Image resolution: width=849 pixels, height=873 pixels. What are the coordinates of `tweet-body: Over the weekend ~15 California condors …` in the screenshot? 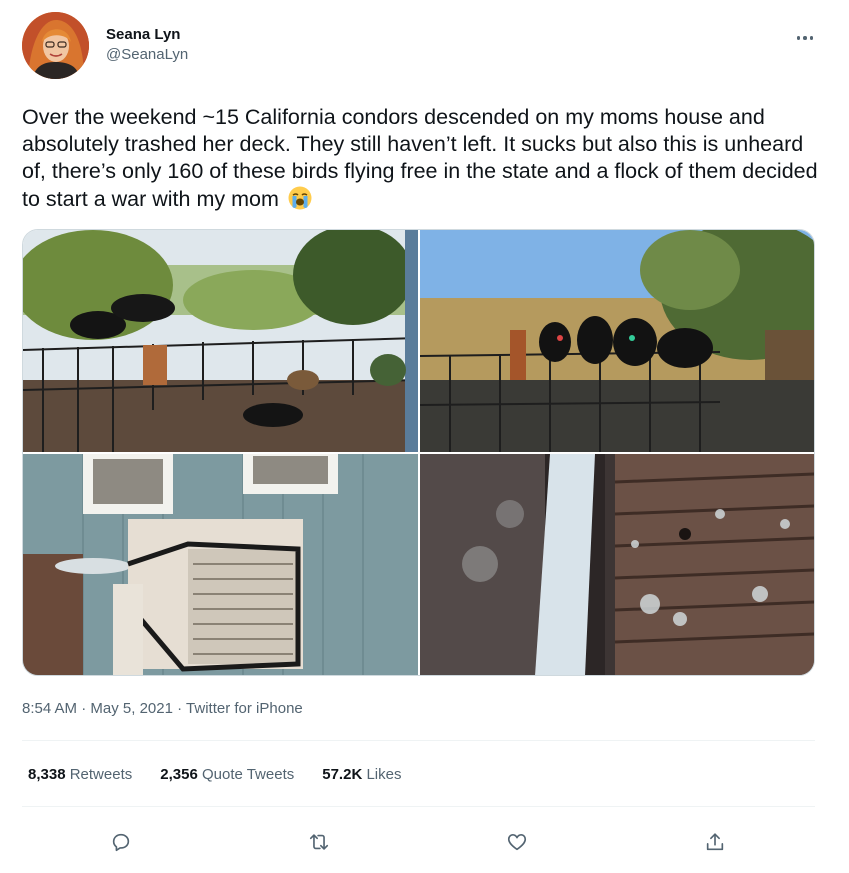 It's located at (420, 158).